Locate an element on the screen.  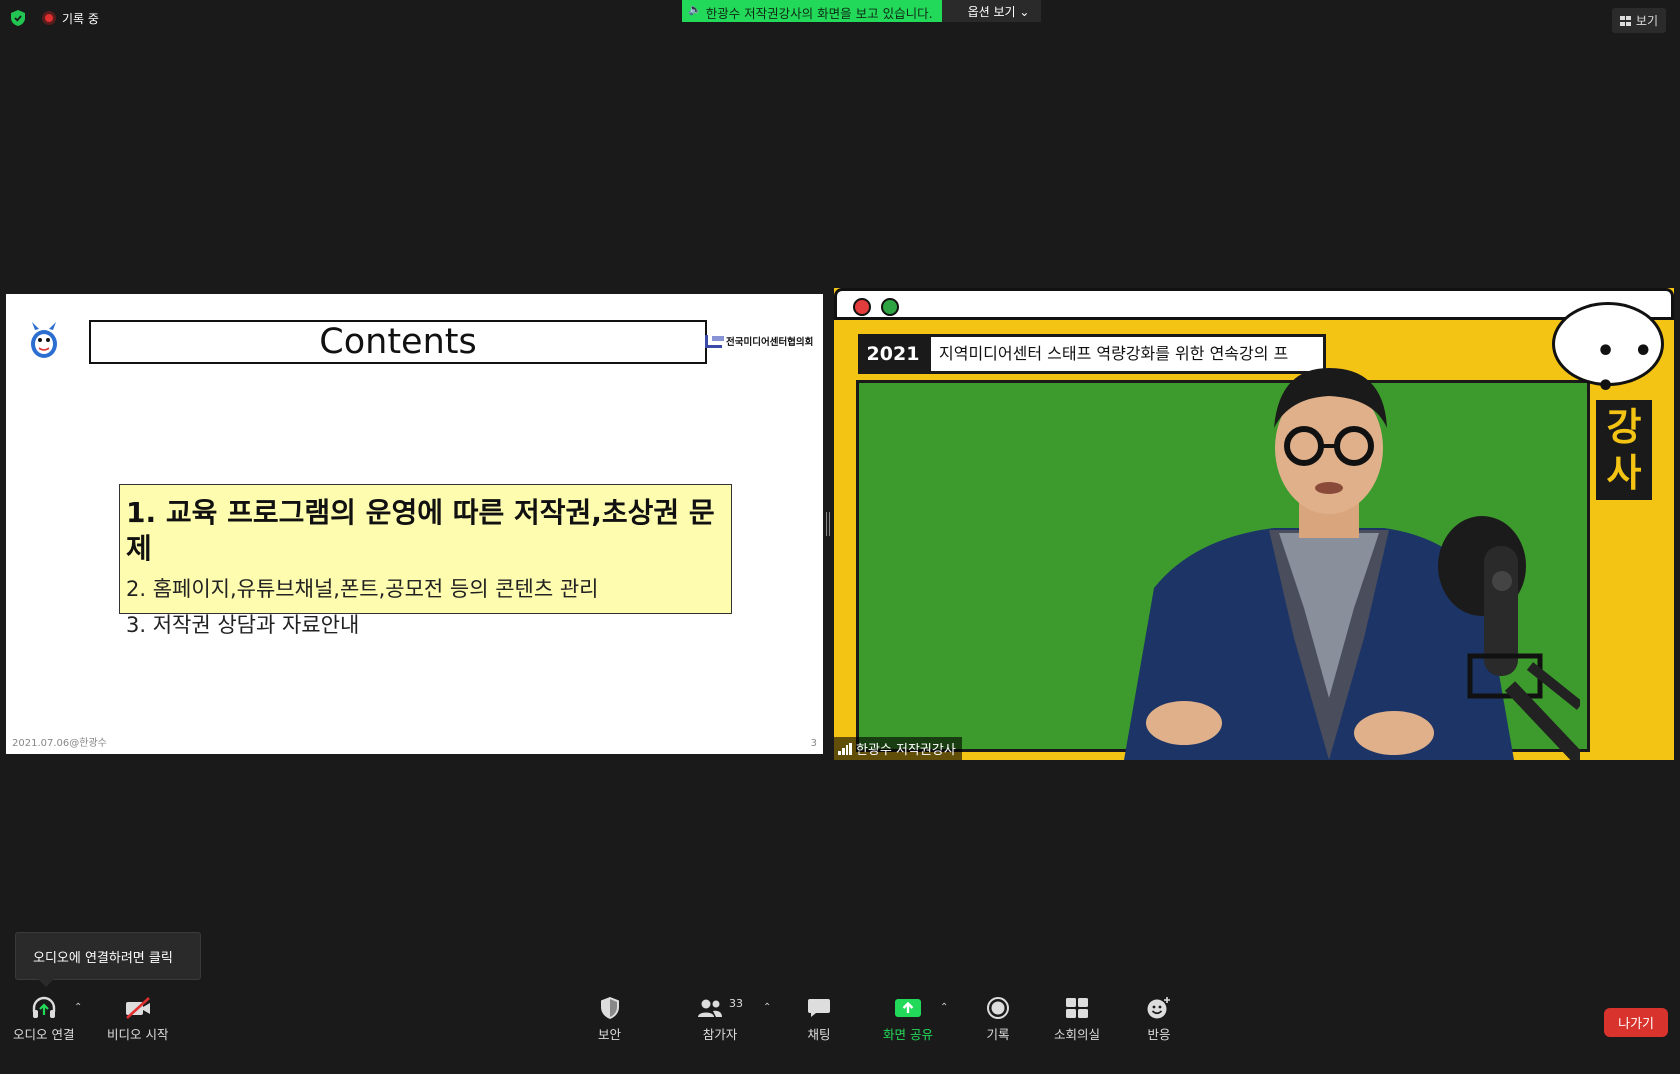
audio-caret-icon: ⌃ is located at coordinates (78, 1007).